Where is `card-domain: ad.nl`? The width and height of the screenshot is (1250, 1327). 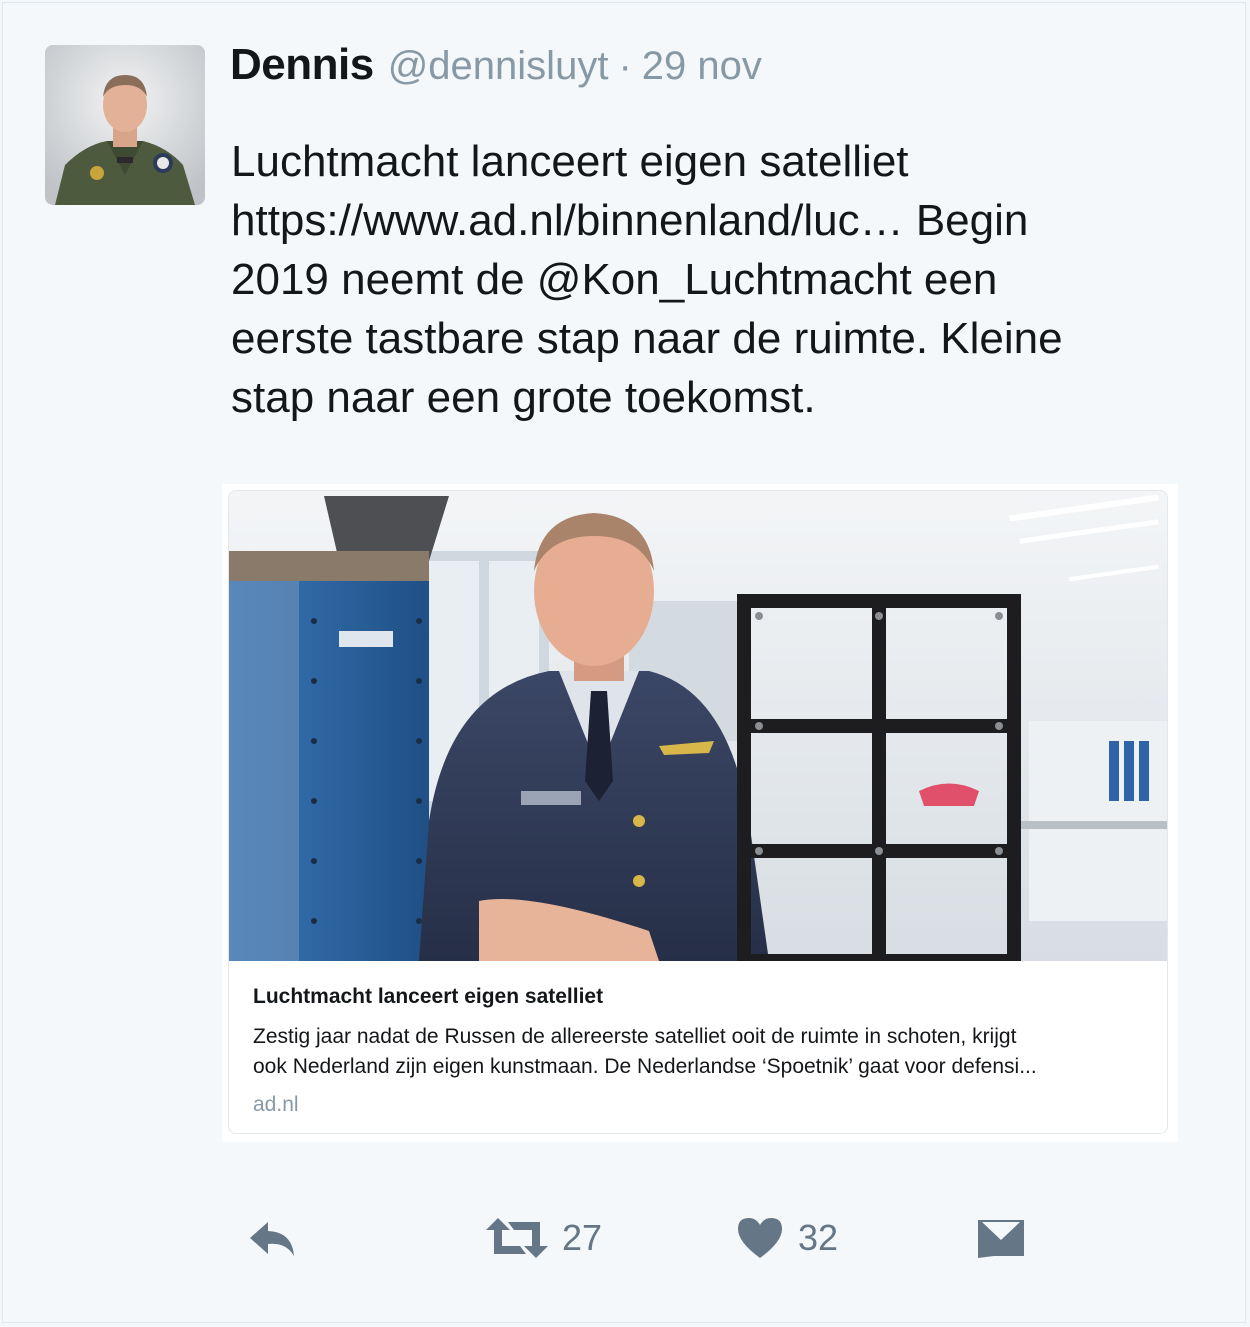 card-domain: ad.nl is located at coordinates (276, 1104).